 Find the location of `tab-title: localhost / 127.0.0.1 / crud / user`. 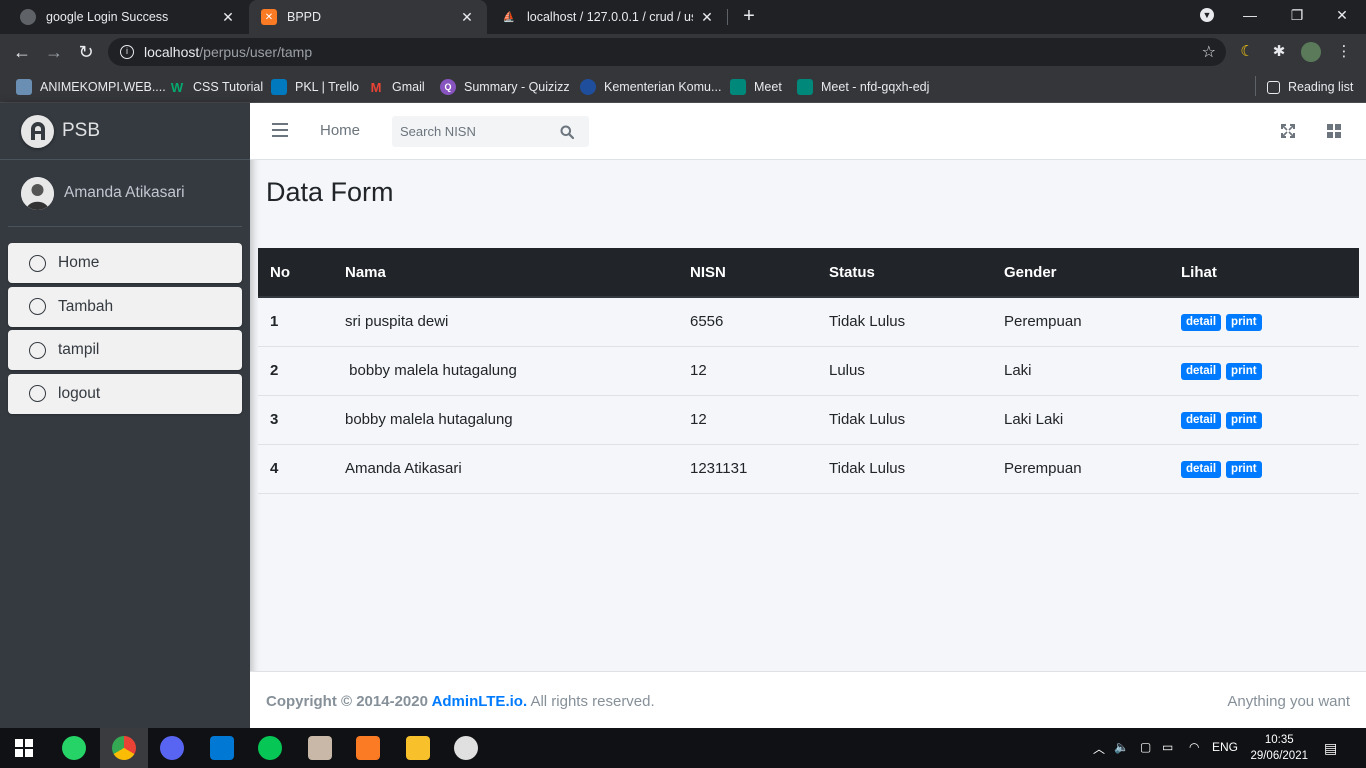

tab-title: localhost / 127.0.0.1 / crud / user is located at coordinates (610, 17).